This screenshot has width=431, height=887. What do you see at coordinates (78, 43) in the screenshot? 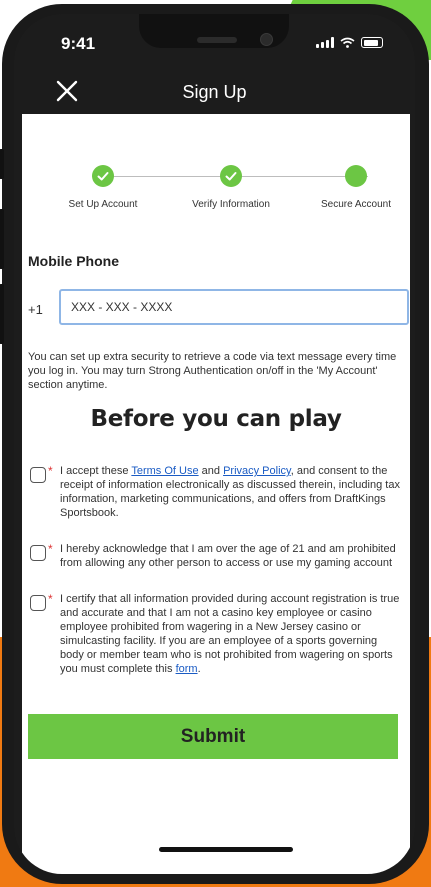
I see `status-time: 9:41` at bounding box center [78, 43].